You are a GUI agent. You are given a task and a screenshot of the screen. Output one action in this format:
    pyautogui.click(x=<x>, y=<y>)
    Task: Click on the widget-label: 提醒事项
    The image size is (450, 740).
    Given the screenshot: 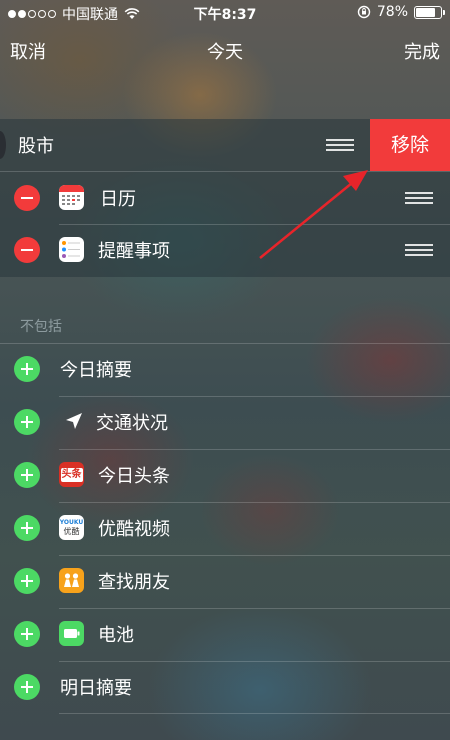 What is the action you would take?
    pyautogui.click(x=134, y=251)
    